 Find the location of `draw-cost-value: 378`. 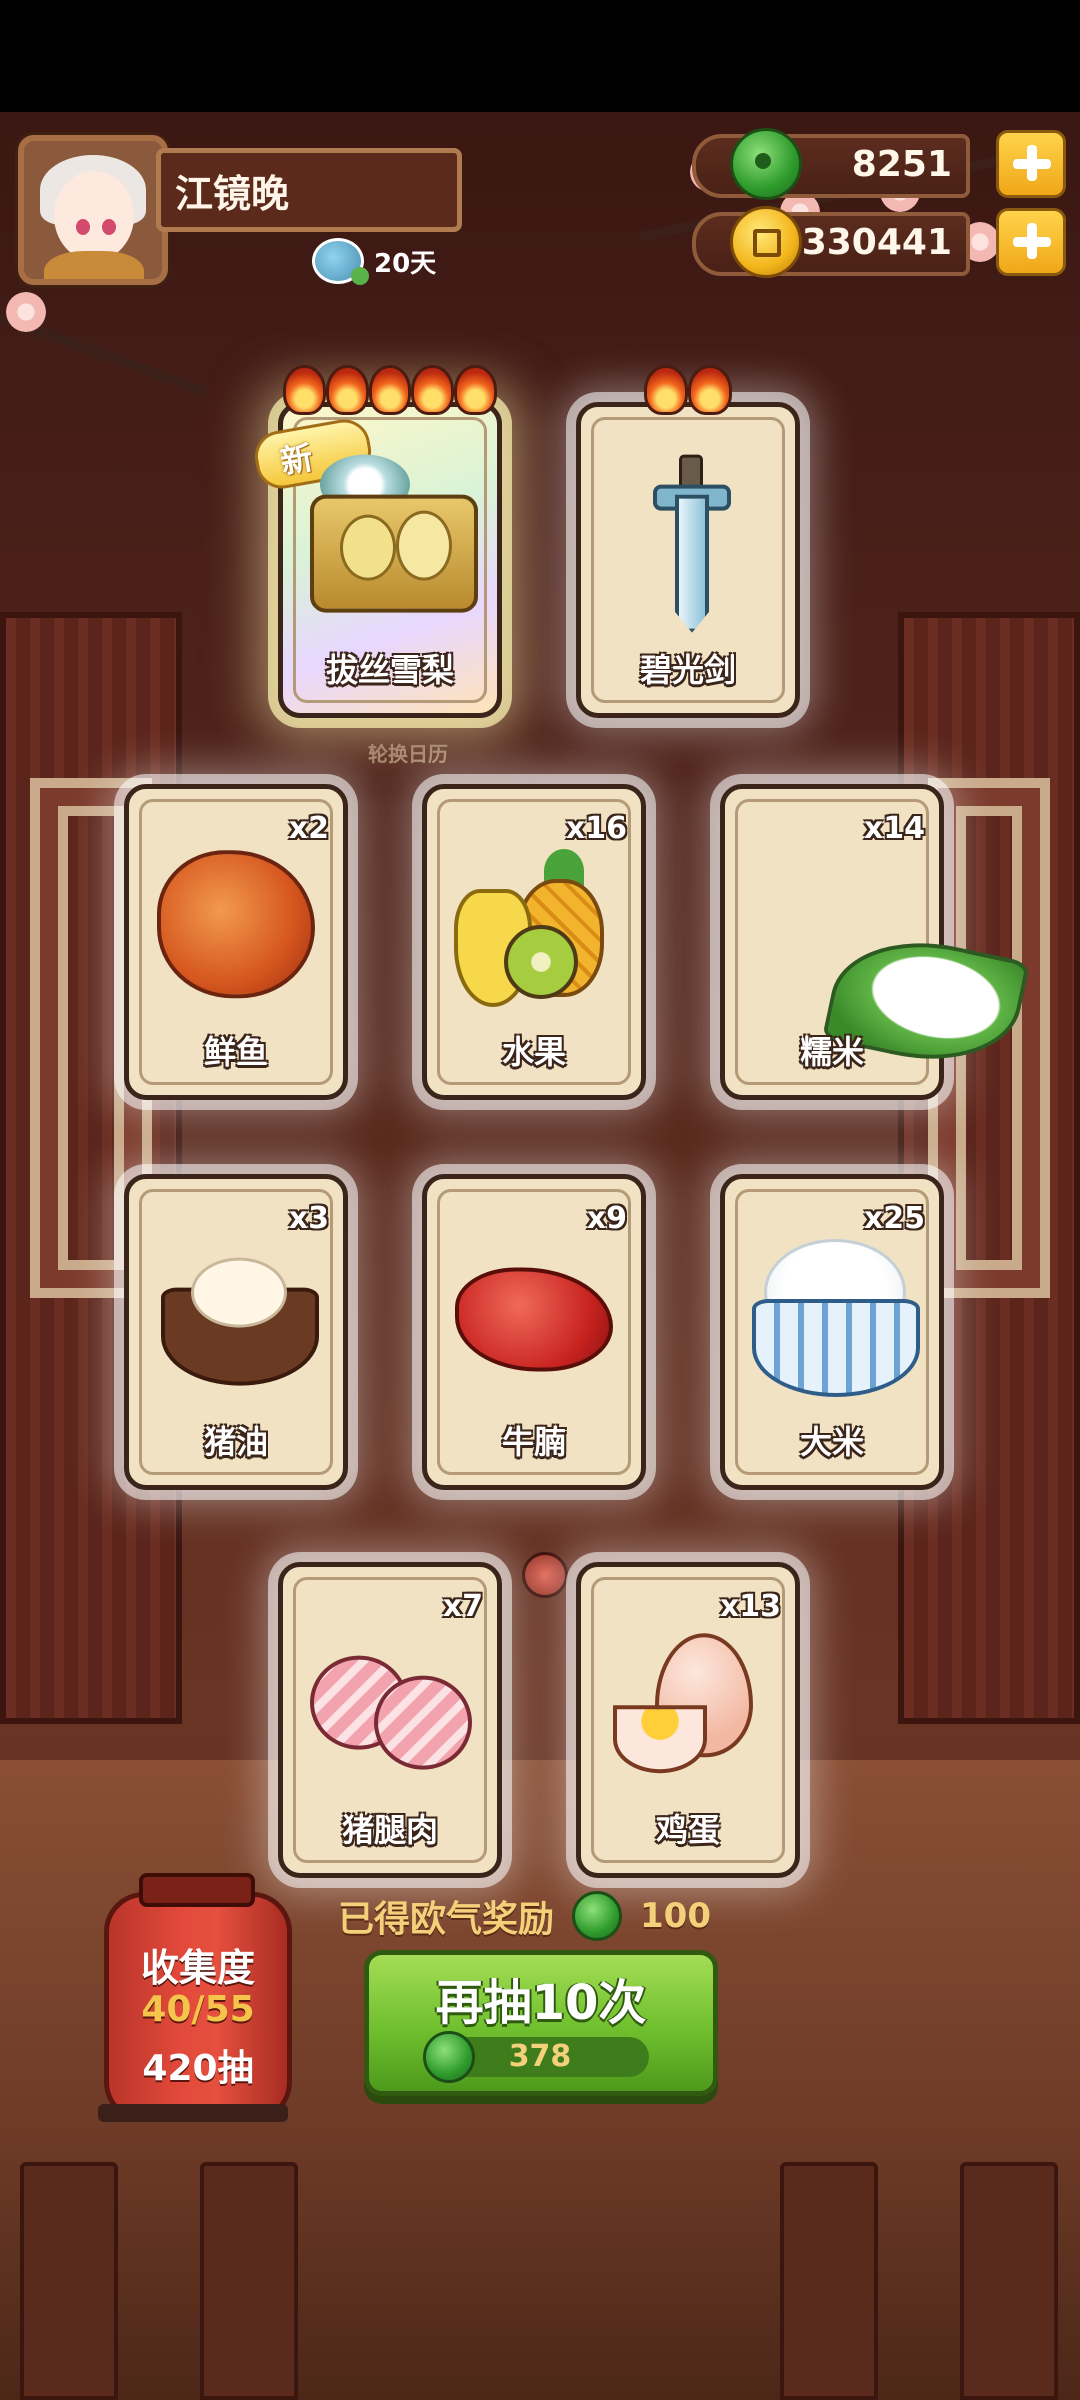

draw-cost-value: 378 is located at coordinates (540, 2056).